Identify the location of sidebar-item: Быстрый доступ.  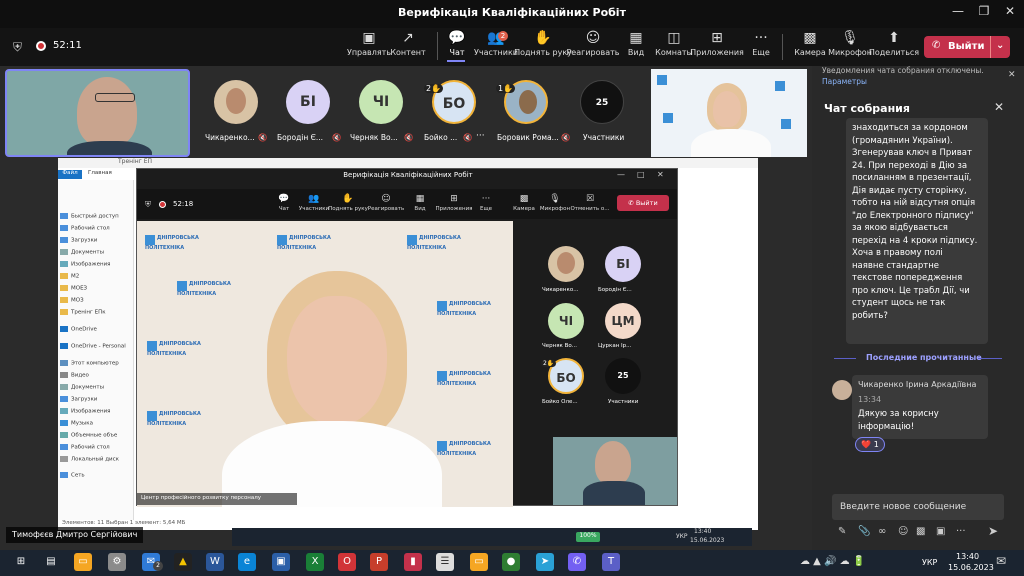
(89, 216).